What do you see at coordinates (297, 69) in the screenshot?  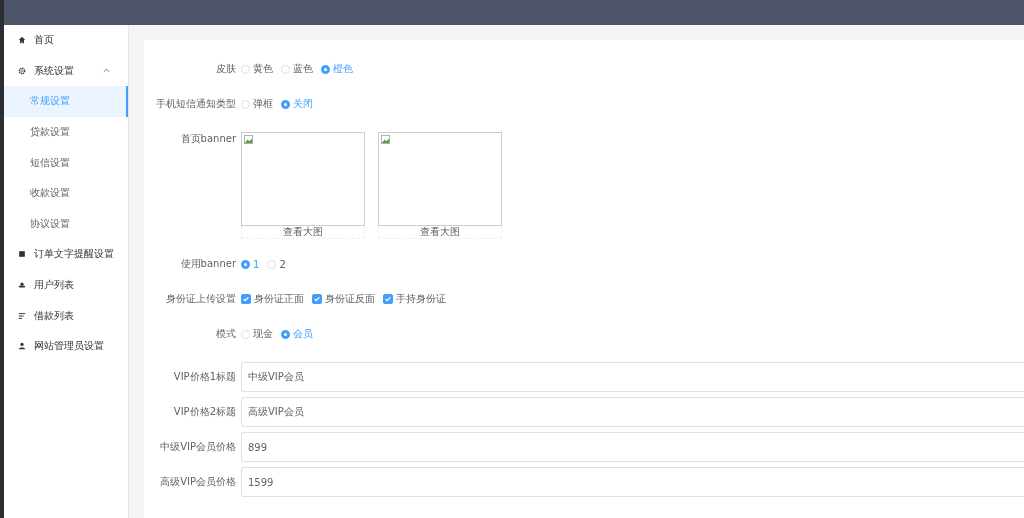 I see `radio-option: 蓝色` at bounding box center [297, 69].